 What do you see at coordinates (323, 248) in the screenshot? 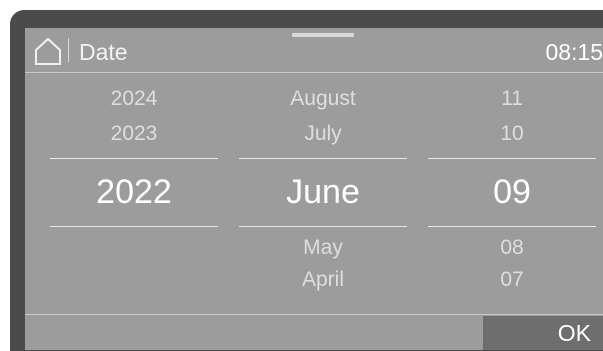
I see `month-option: May` at bounding box center [323, 248].